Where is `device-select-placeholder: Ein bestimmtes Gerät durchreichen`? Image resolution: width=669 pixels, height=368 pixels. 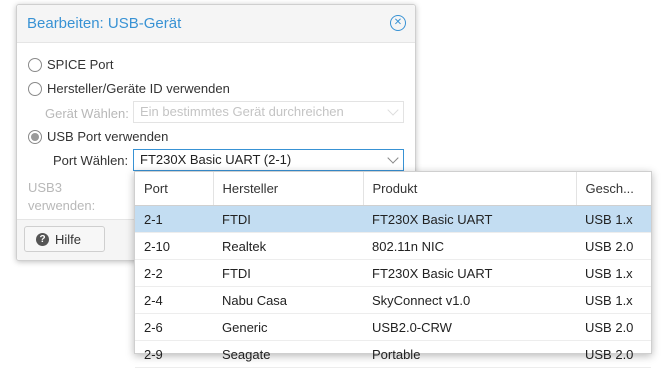
device-select-placeholder: Ein bestimmtes Gerät durchreichen is located at coordinates (242, 111).